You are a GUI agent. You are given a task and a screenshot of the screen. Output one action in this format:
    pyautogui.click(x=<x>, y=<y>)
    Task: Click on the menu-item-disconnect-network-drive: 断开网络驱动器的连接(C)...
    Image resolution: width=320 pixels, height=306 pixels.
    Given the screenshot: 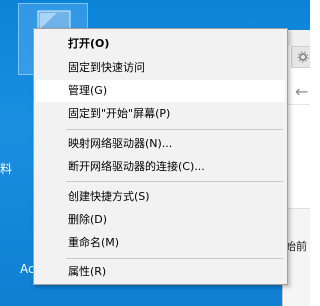 What is the action you would take?
    pyautogui.click(x=160, y=167)
    